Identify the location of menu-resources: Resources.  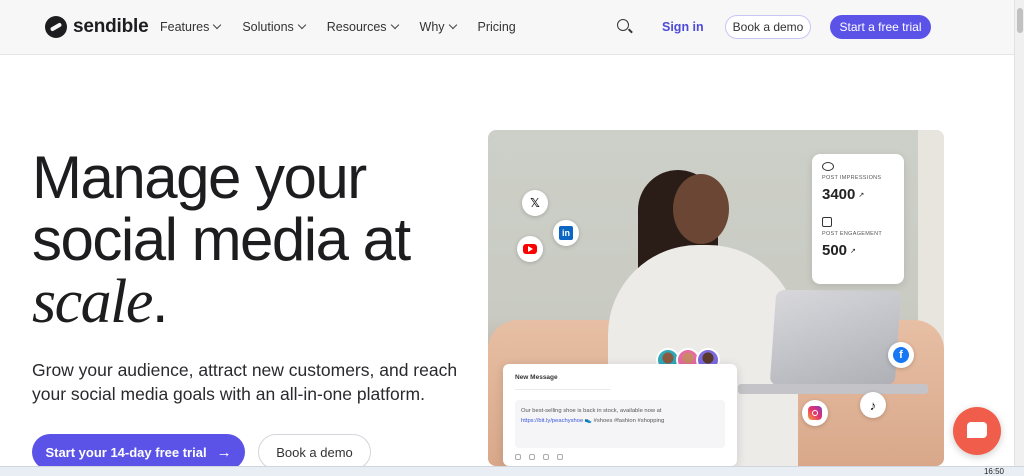
(362, 27).